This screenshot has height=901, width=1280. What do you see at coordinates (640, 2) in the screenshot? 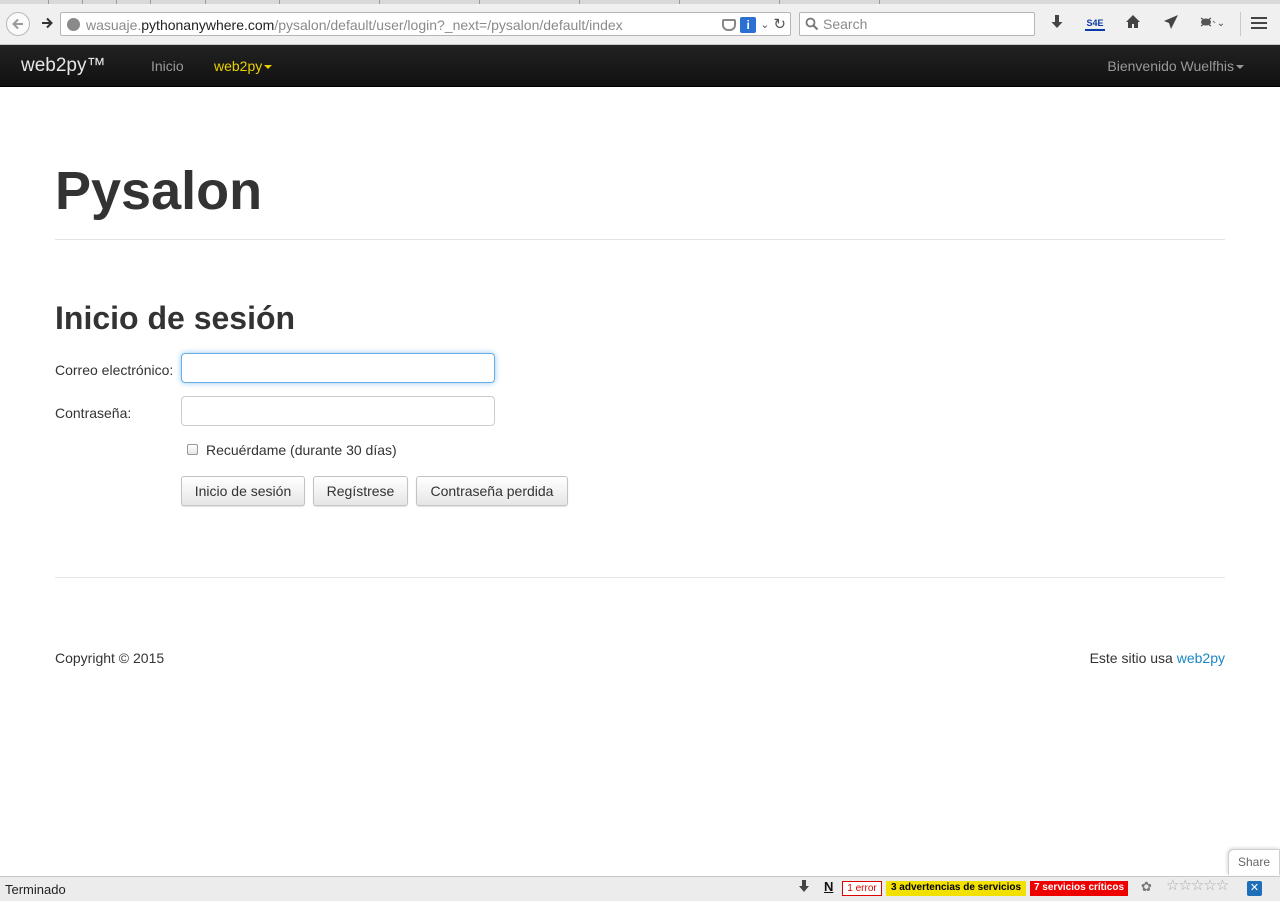
I see `tab-strip` at bounding box center [640, 2].